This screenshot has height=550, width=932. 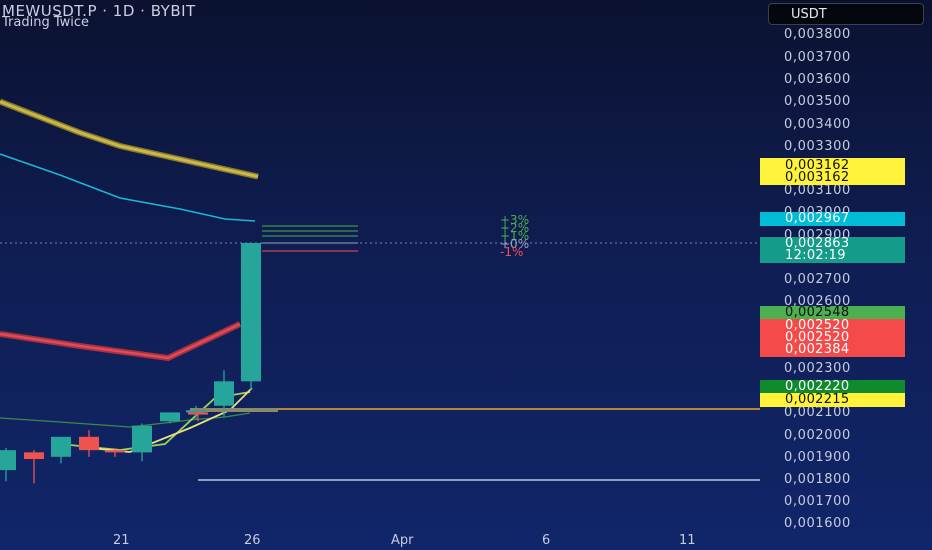 I want to click on orange-level-tag: 0,002215, so click(x=832, y=400).